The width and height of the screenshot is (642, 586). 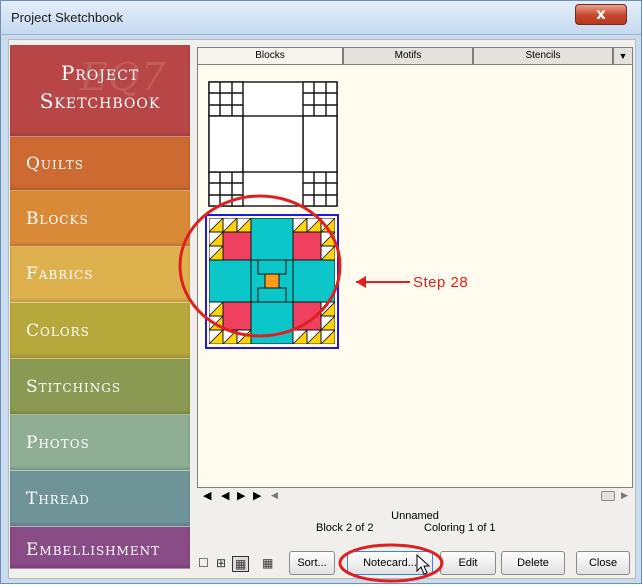 What do you see at coordinates (100, 219) in the screenshot?
I see `sidebar-item-blocks: Blocks` at bounding box center [100, 219].